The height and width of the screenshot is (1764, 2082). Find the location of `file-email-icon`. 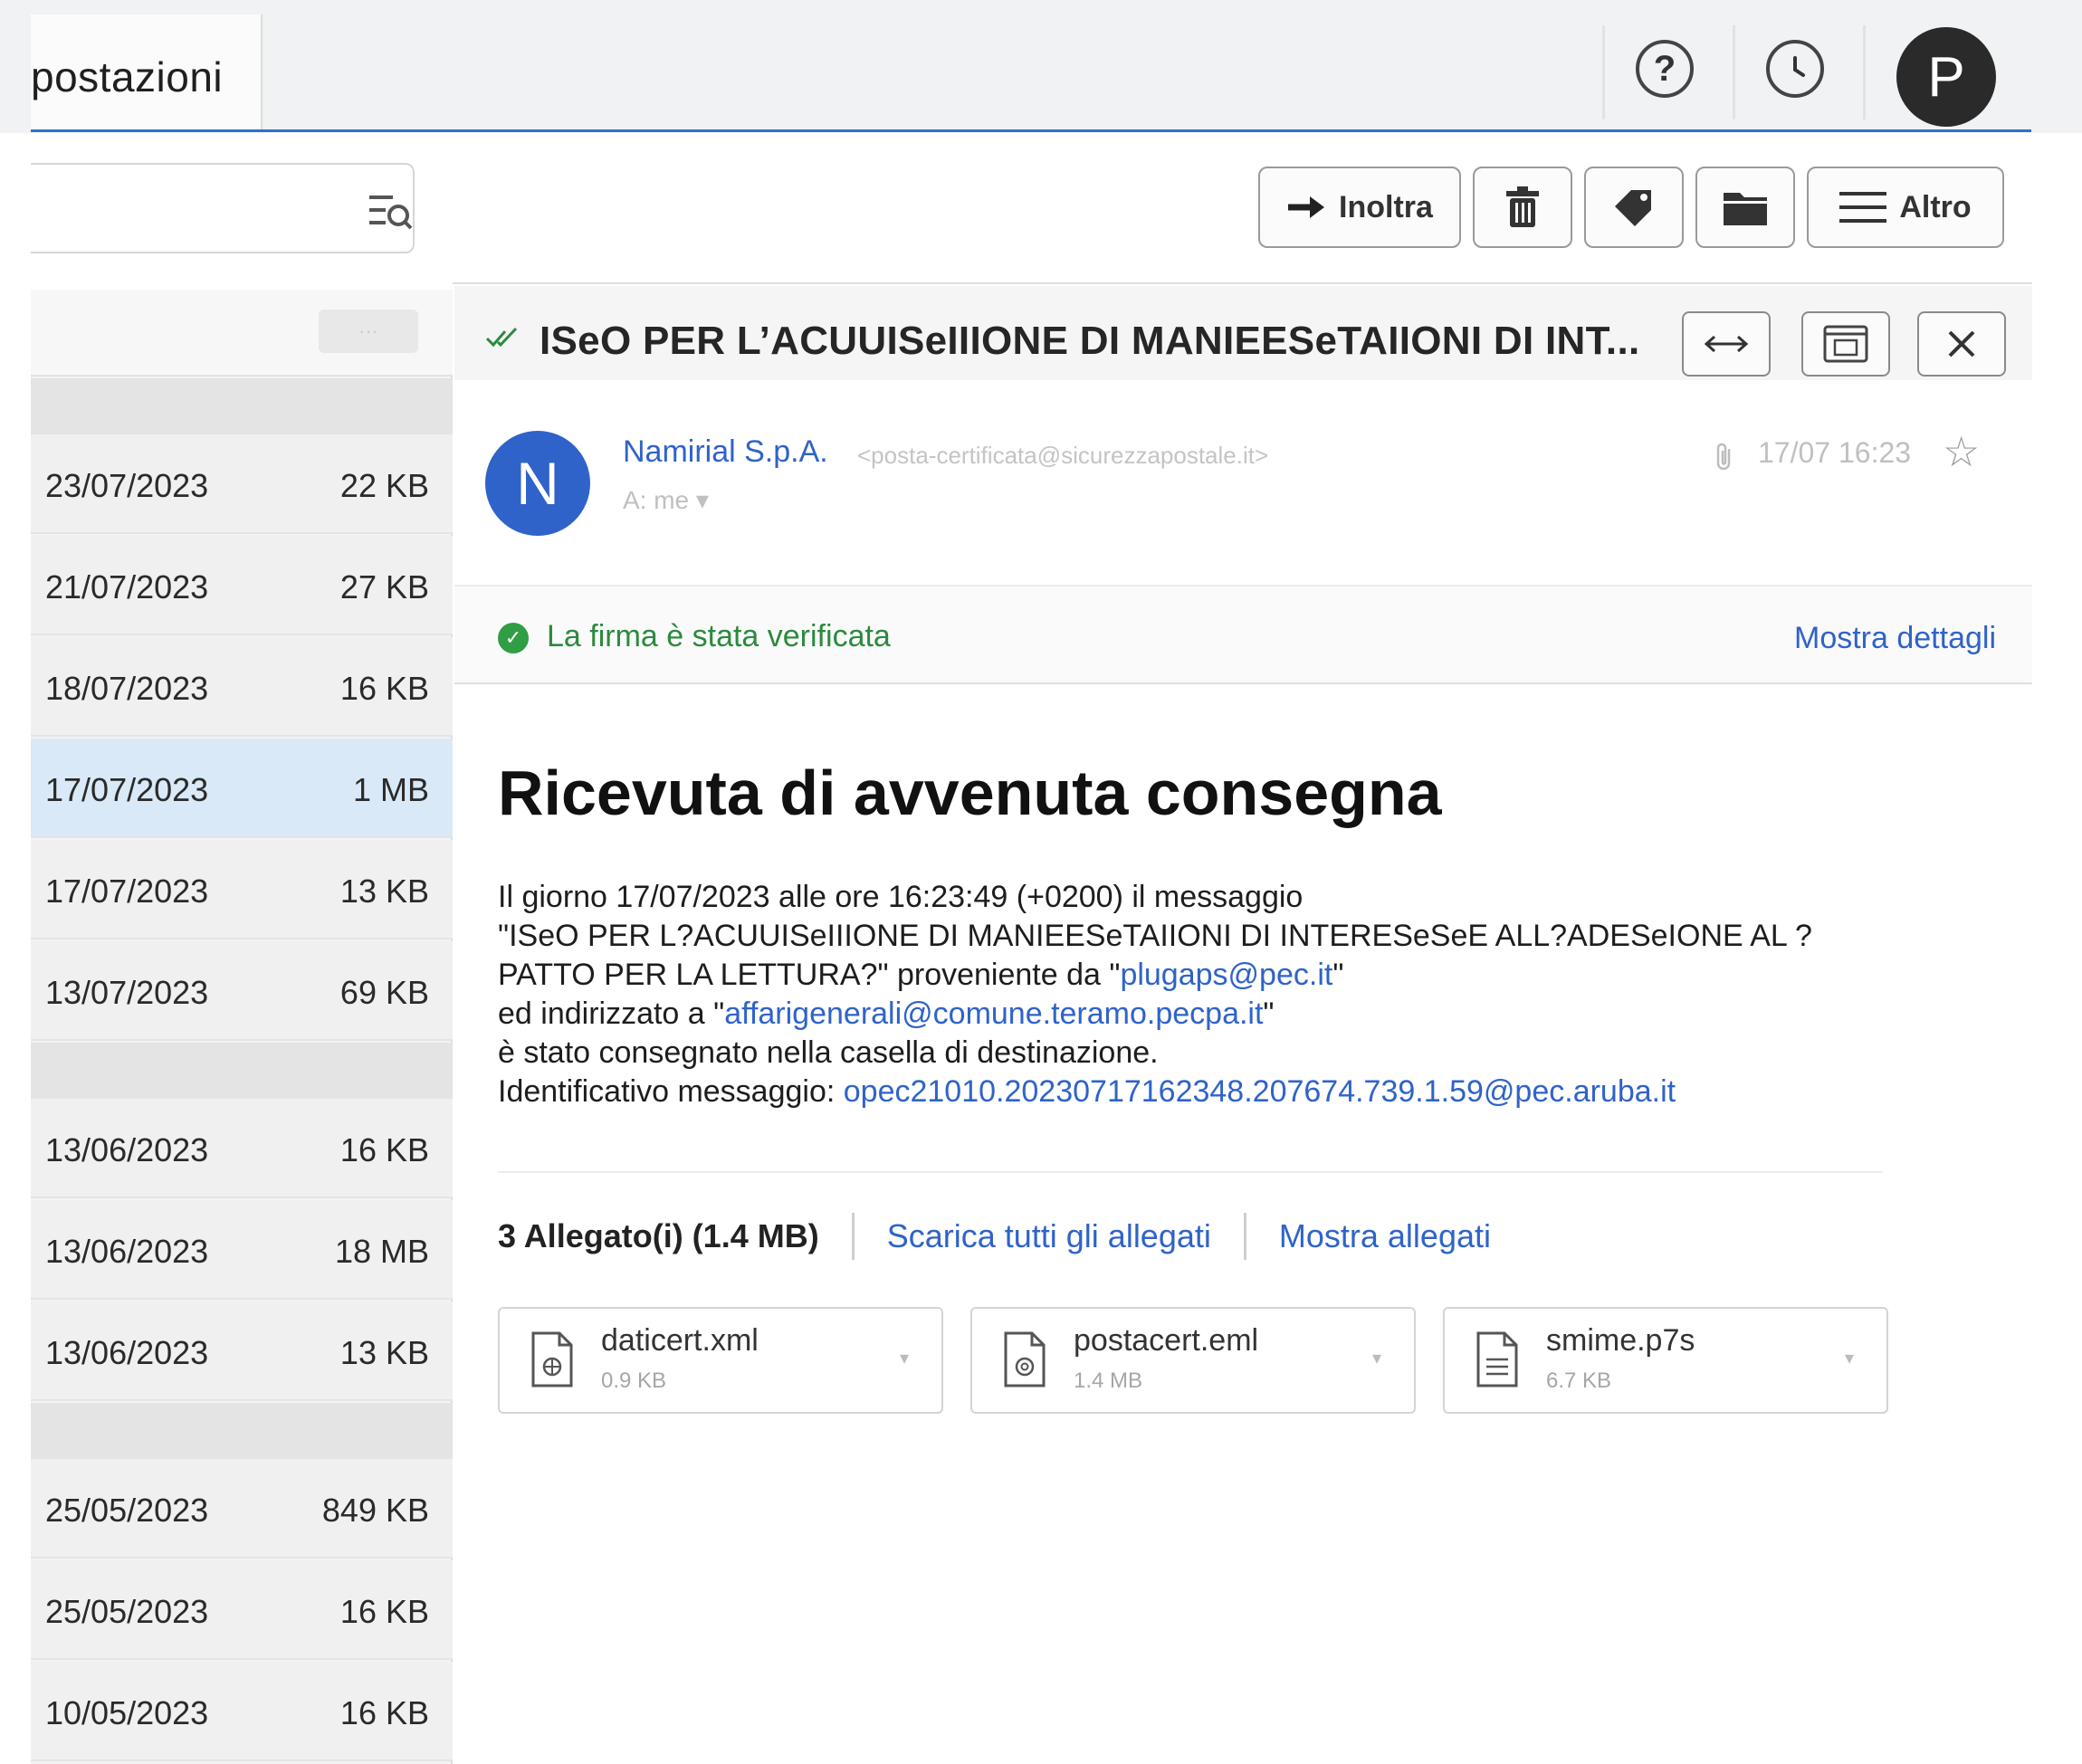

file-email-icon is located at coordinates (1025, 1359).